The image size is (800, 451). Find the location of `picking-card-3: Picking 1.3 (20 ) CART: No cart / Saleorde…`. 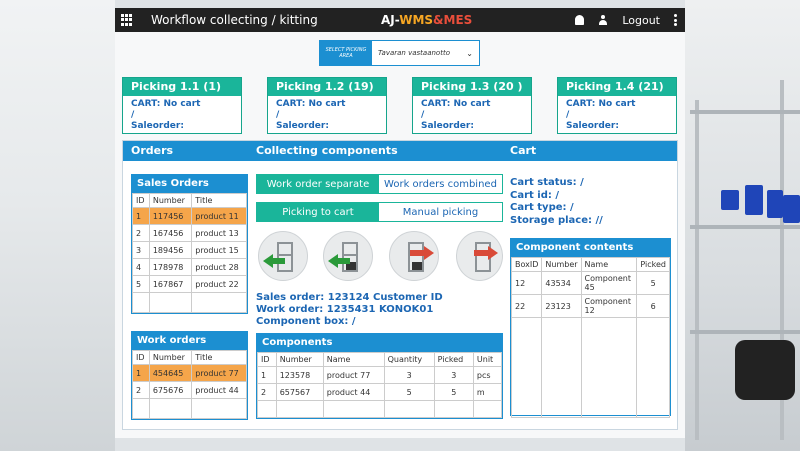

picking-card-3: Picking 1.3 (20 ) CART: No cart / Saleorde… is located at coordinates (472, 105).